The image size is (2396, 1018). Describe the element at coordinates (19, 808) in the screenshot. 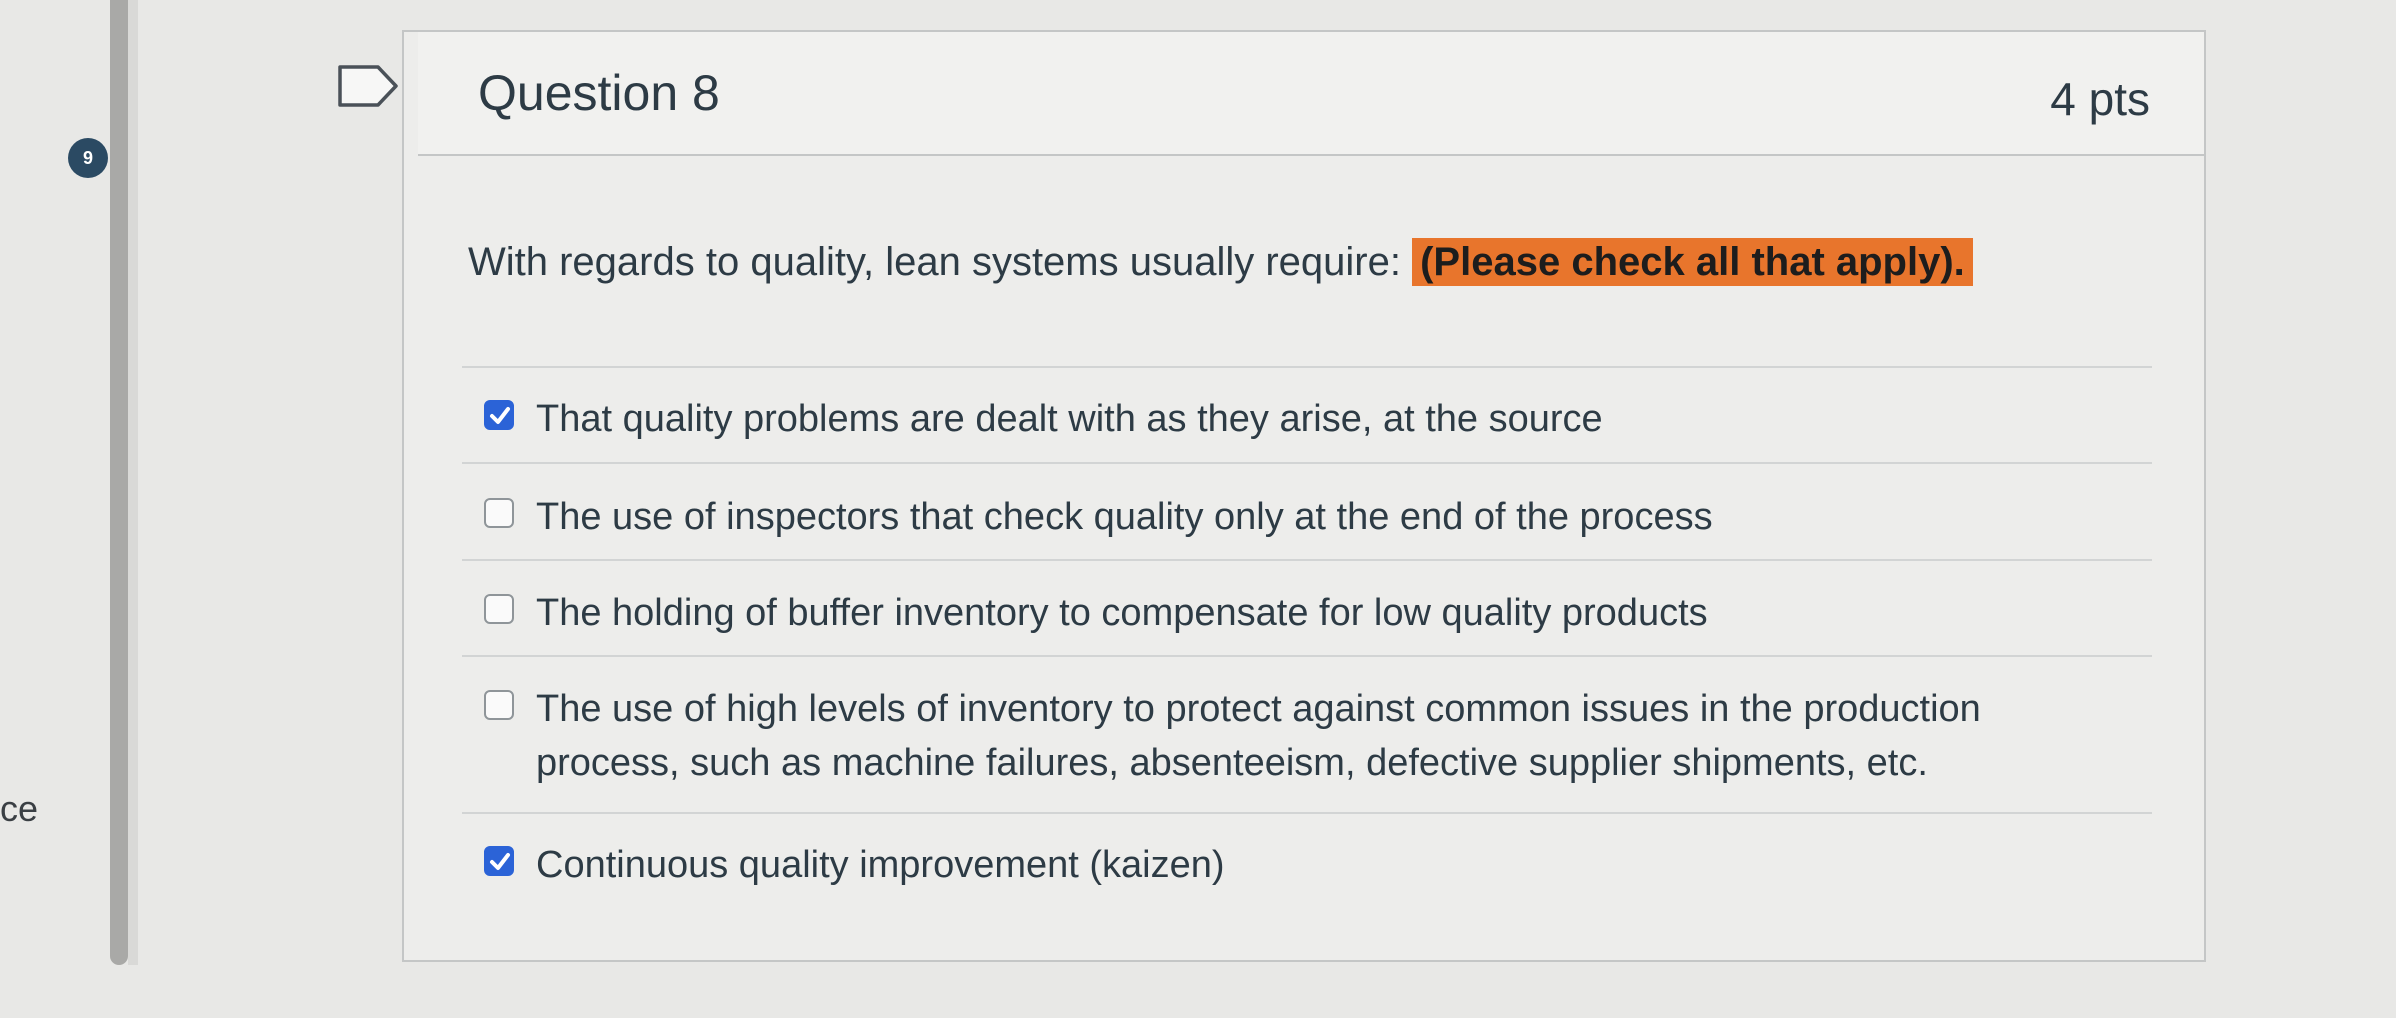

I see `sidebar-edge-text: ce` at that location.